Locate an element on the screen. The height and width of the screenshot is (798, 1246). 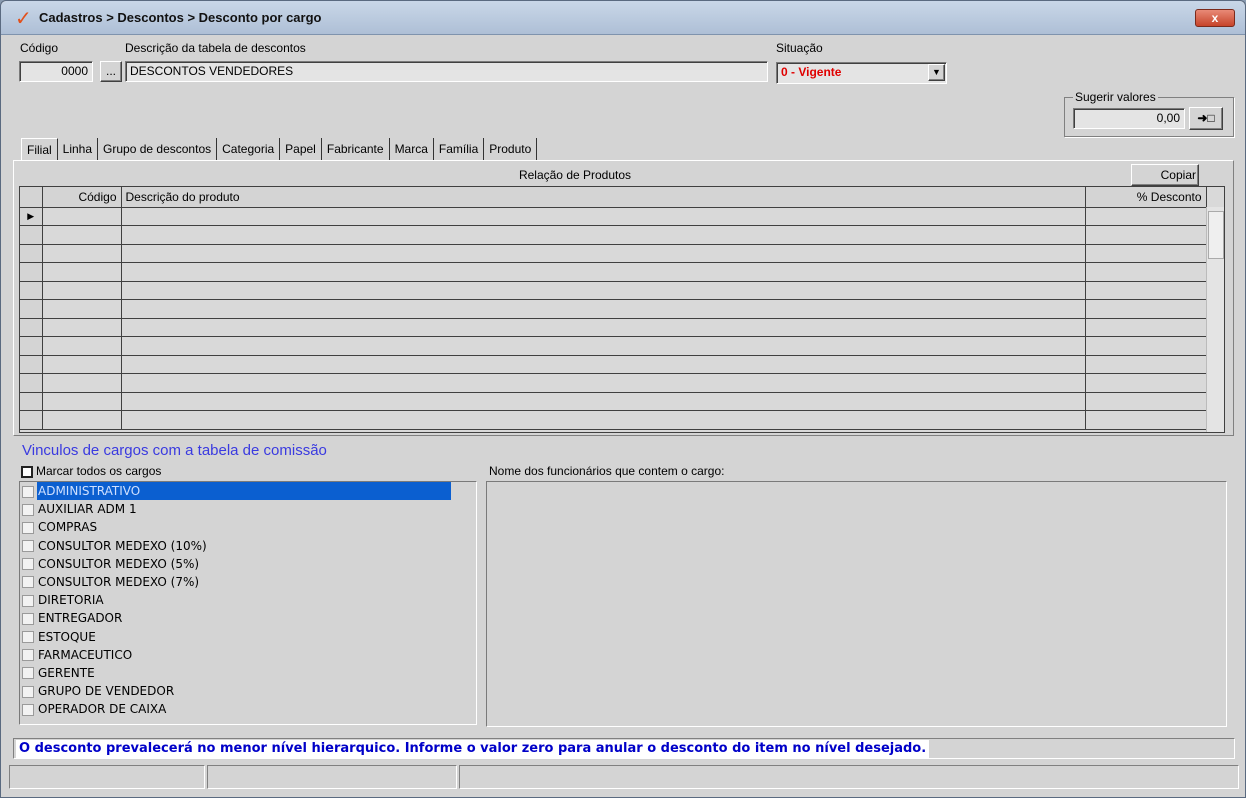
chevron-down-icon: ▼ is located at coordinates (936, 72).